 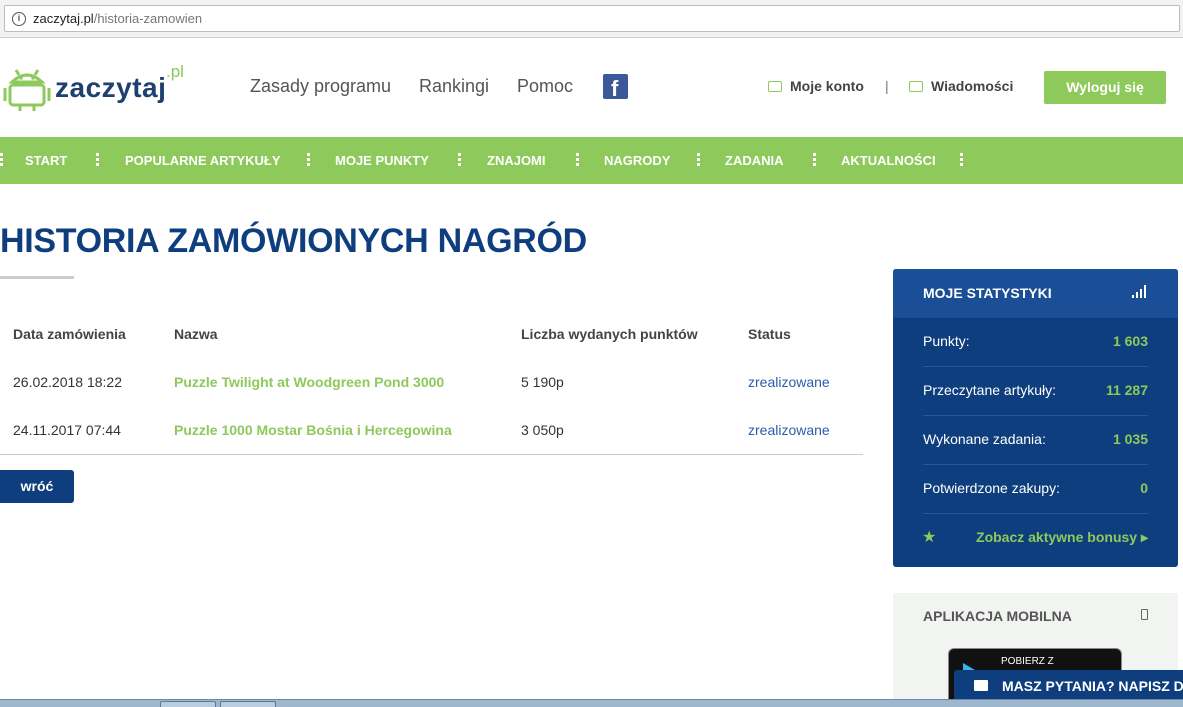 What do you see at coordinates (1144, 488) in the screenshot?
I see `stat-value: 0` at bounding box center [1144, 488].